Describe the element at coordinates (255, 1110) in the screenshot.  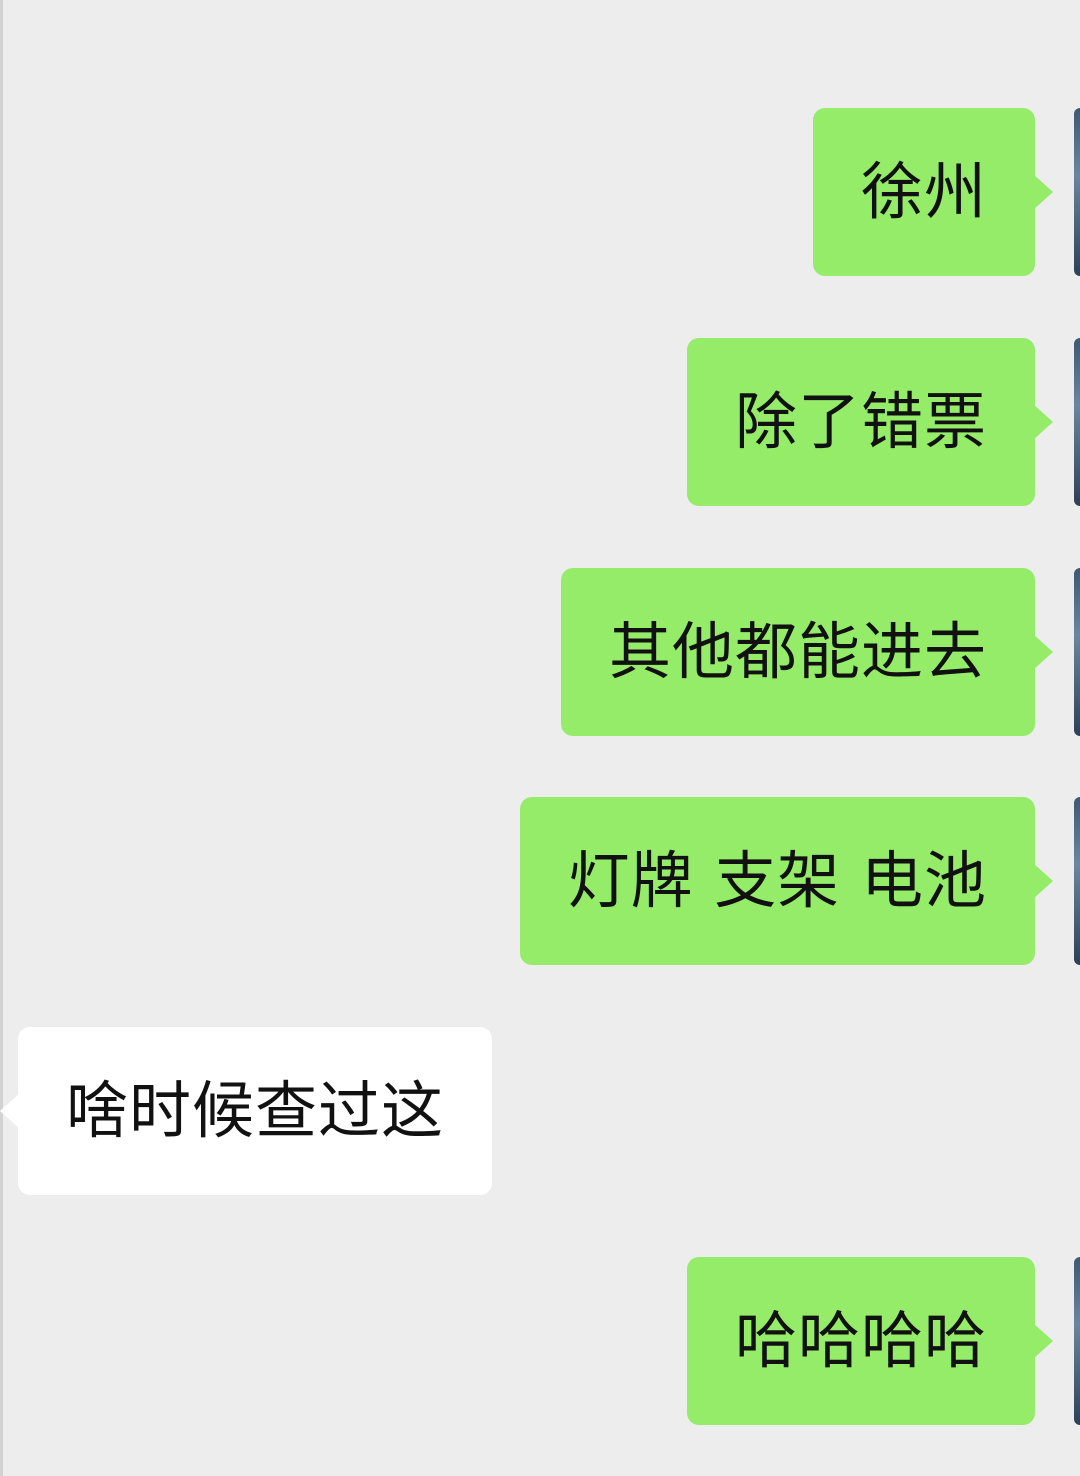
I see `message-text: 啥时候查过这` at that location.